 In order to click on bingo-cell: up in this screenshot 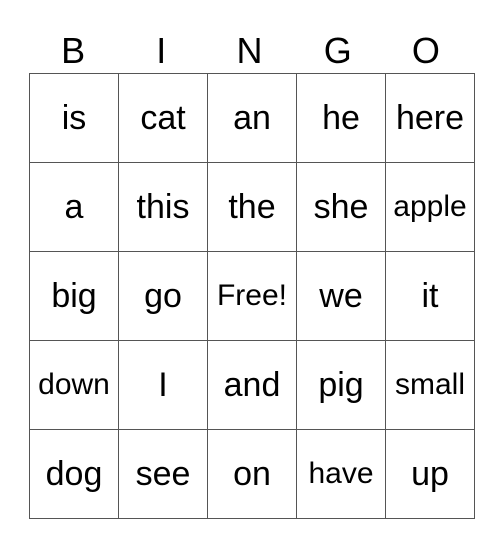, I will do `click(430, 474)`.